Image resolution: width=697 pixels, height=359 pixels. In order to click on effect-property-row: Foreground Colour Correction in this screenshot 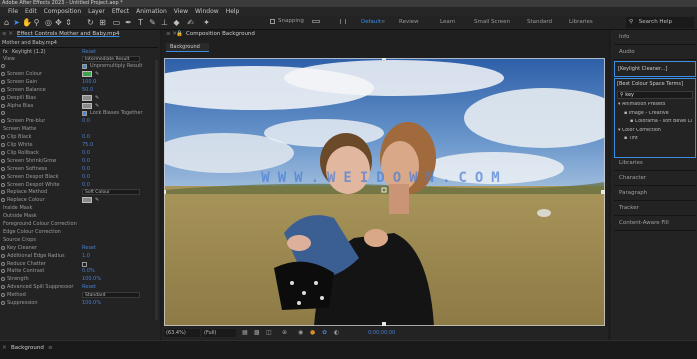, I will do `click(79, 224)`.